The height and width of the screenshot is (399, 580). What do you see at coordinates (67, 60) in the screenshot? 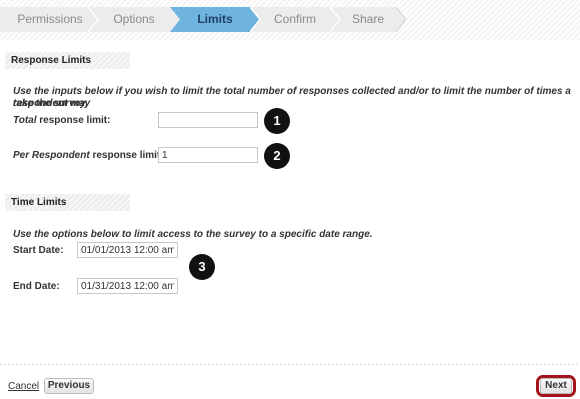
I see `response-limits-header: Response Limits` at bounding box center [67, 60].